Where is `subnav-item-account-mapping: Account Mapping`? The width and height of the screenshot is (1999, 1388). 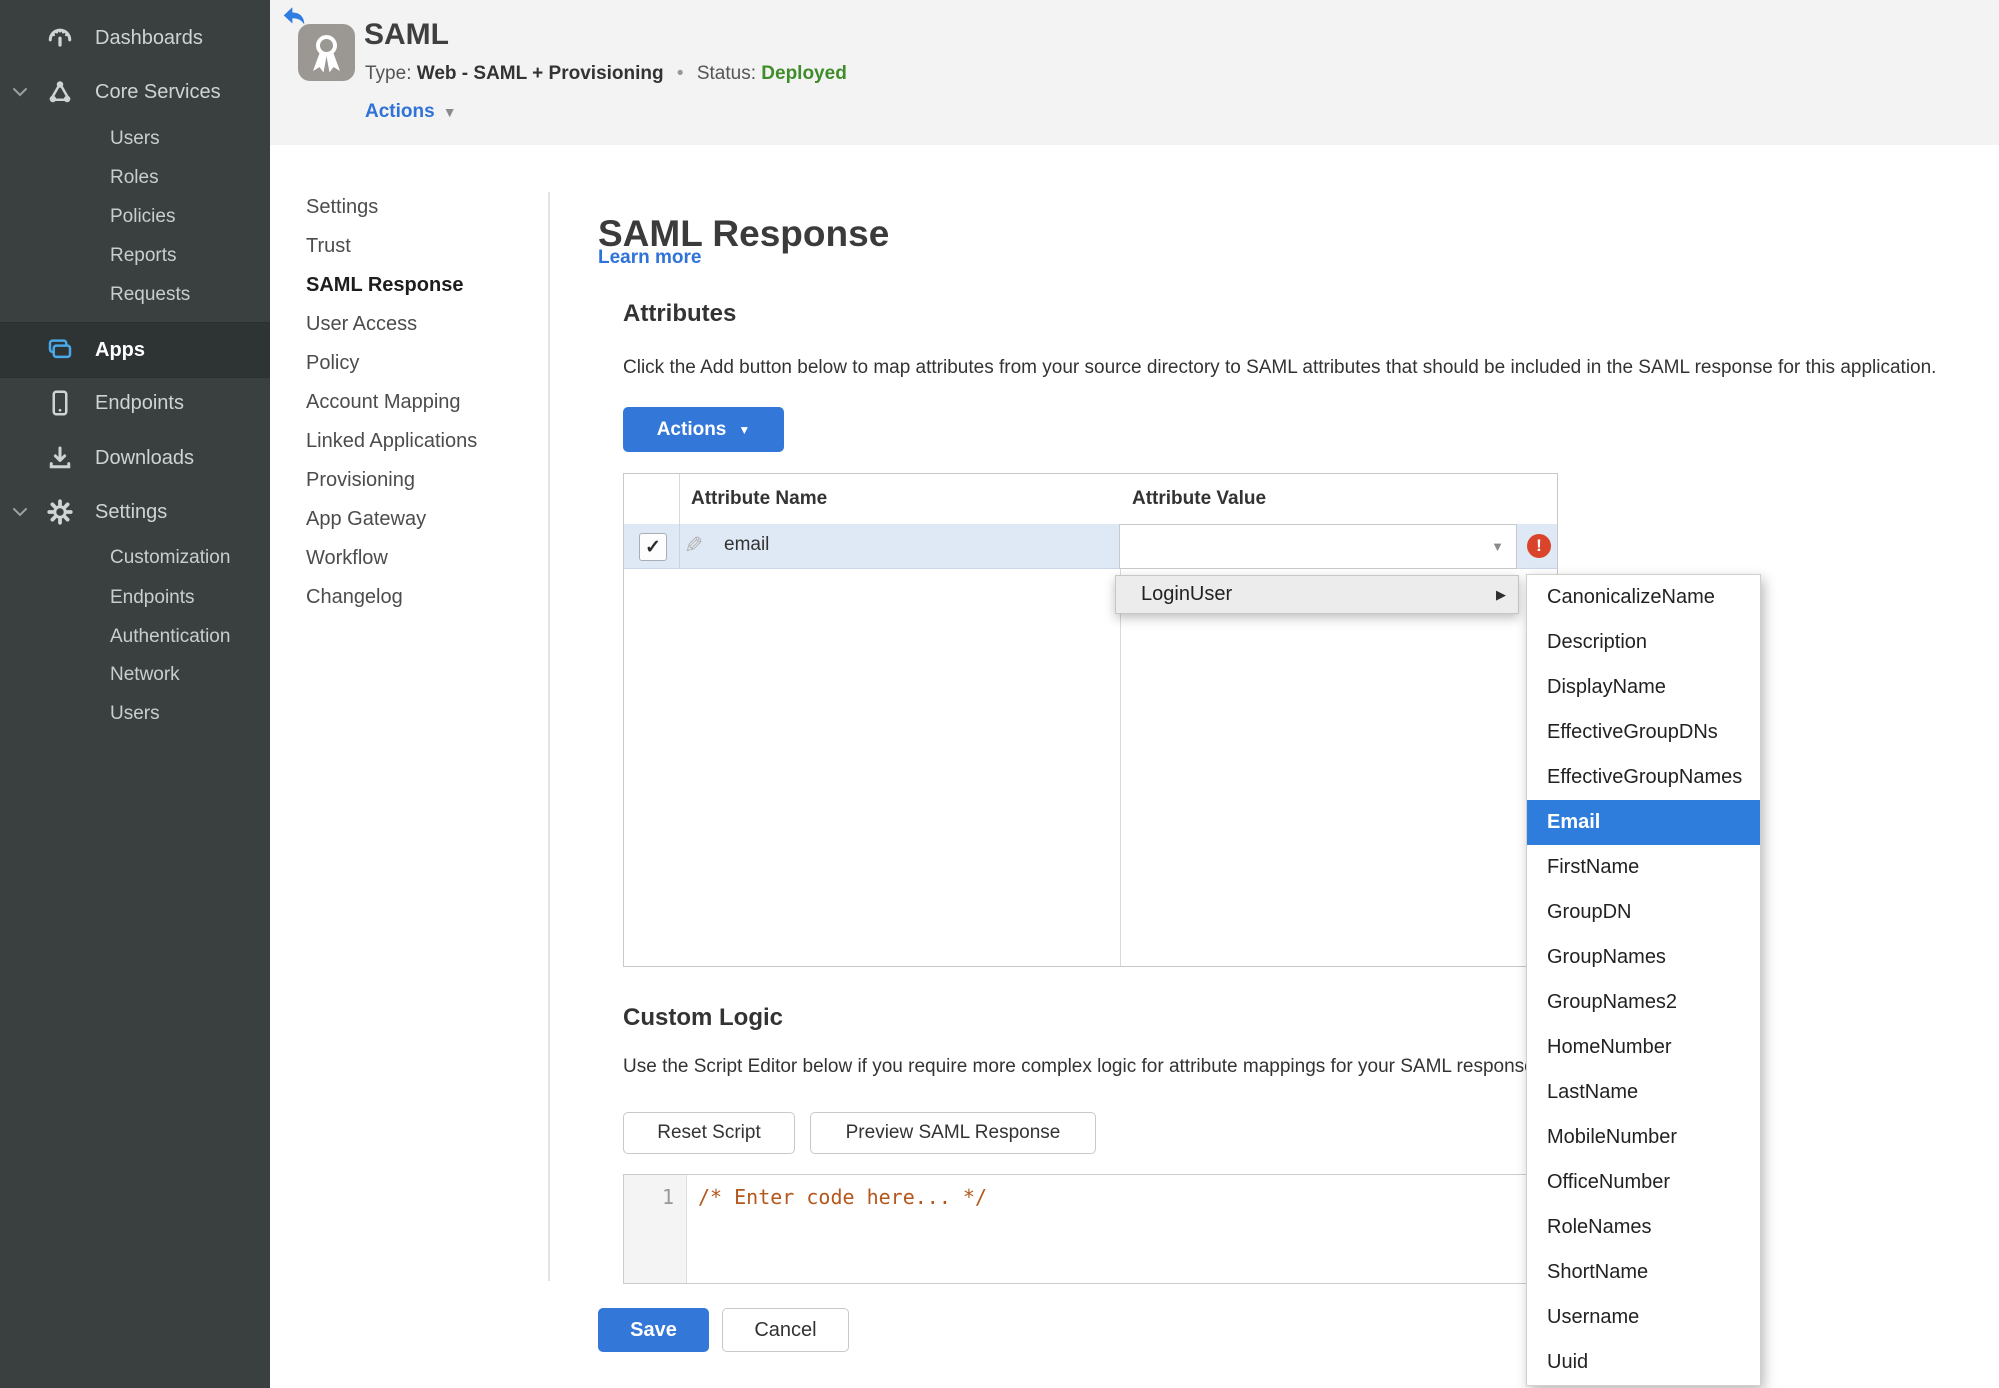 subnav-item-account-mapping: Account Mapping is located at coordinates (423, 402).